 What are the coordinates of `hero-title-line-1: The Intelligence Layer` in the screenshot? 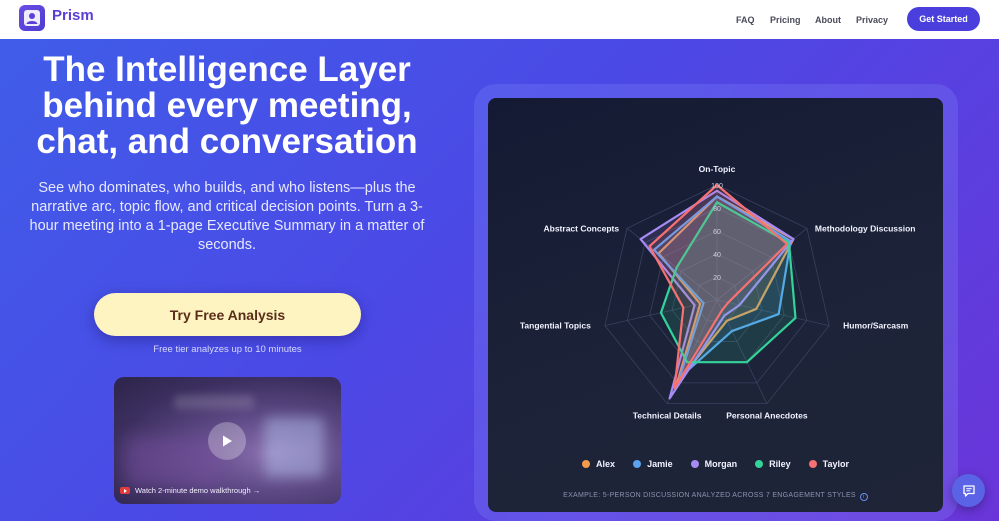 It's located at (227, 69).